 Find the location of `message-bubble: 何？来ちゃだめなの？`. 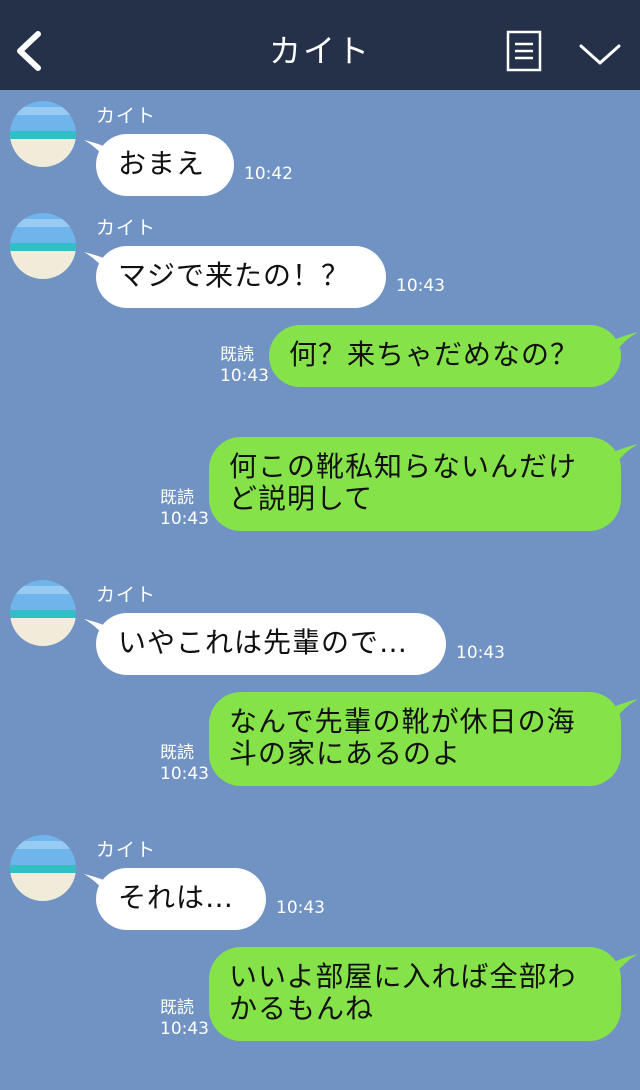

message-bubble: 何？来ちゃだめなの？ is located at coordinates (445, 356).